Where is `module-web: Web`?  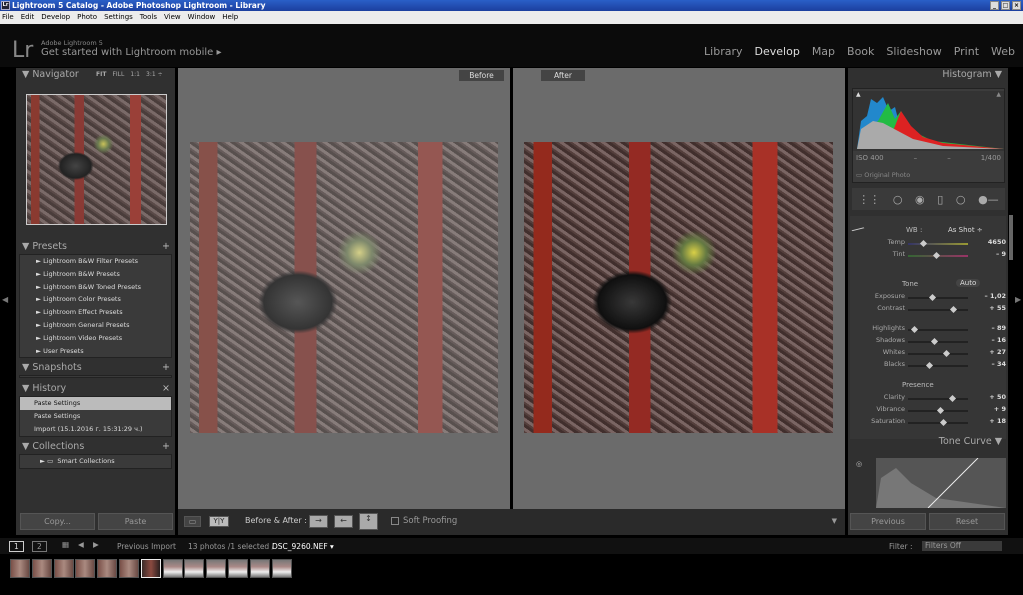
module-web: Web is located at coordinates (1003, 51).